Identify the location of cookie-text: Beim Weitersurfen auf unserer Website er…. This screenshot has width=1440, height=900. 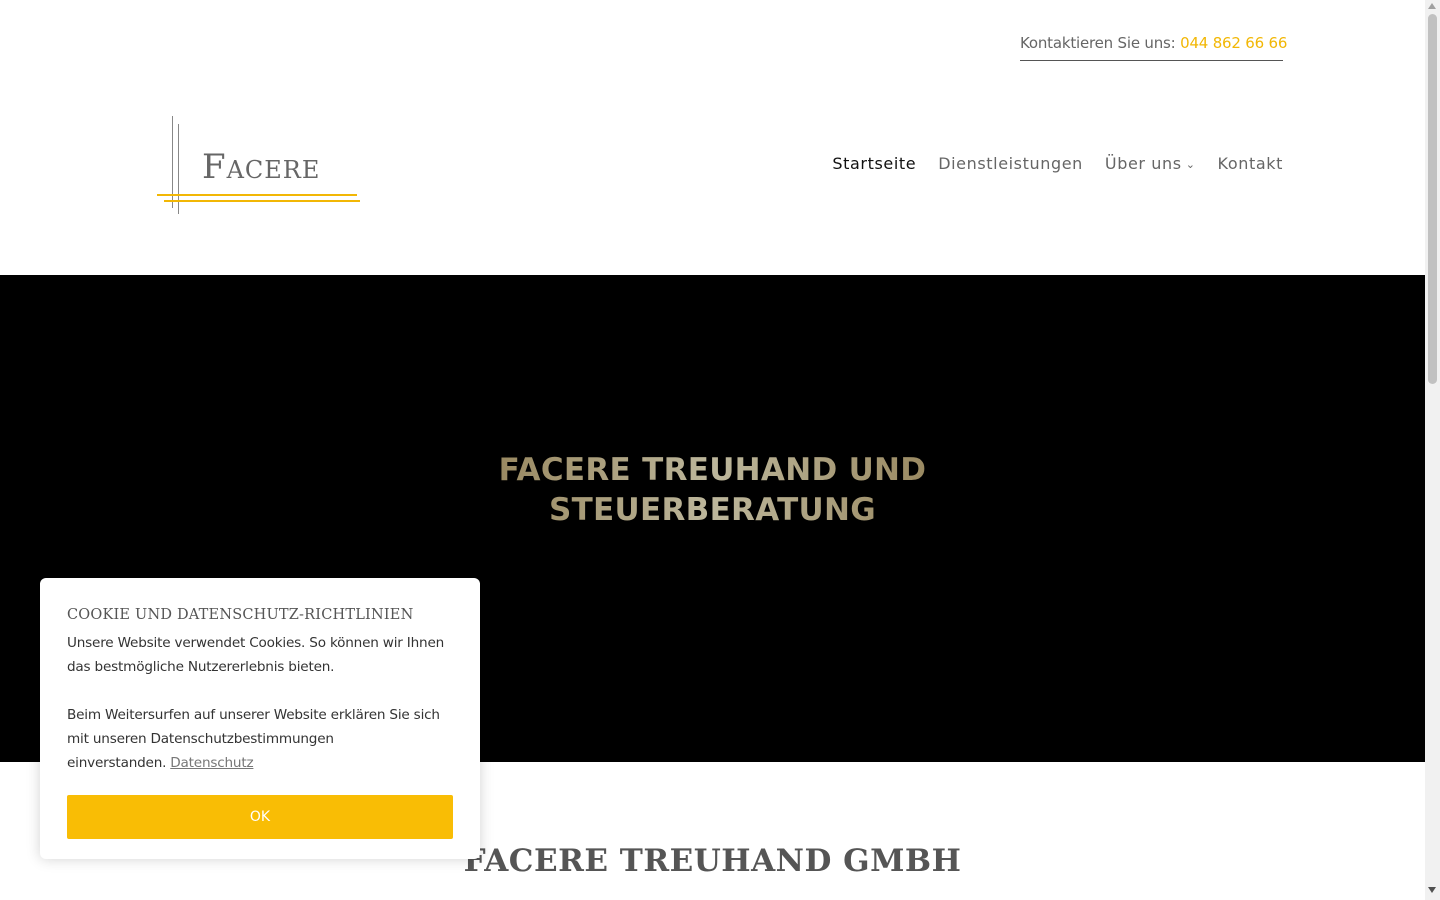
(260, 739).